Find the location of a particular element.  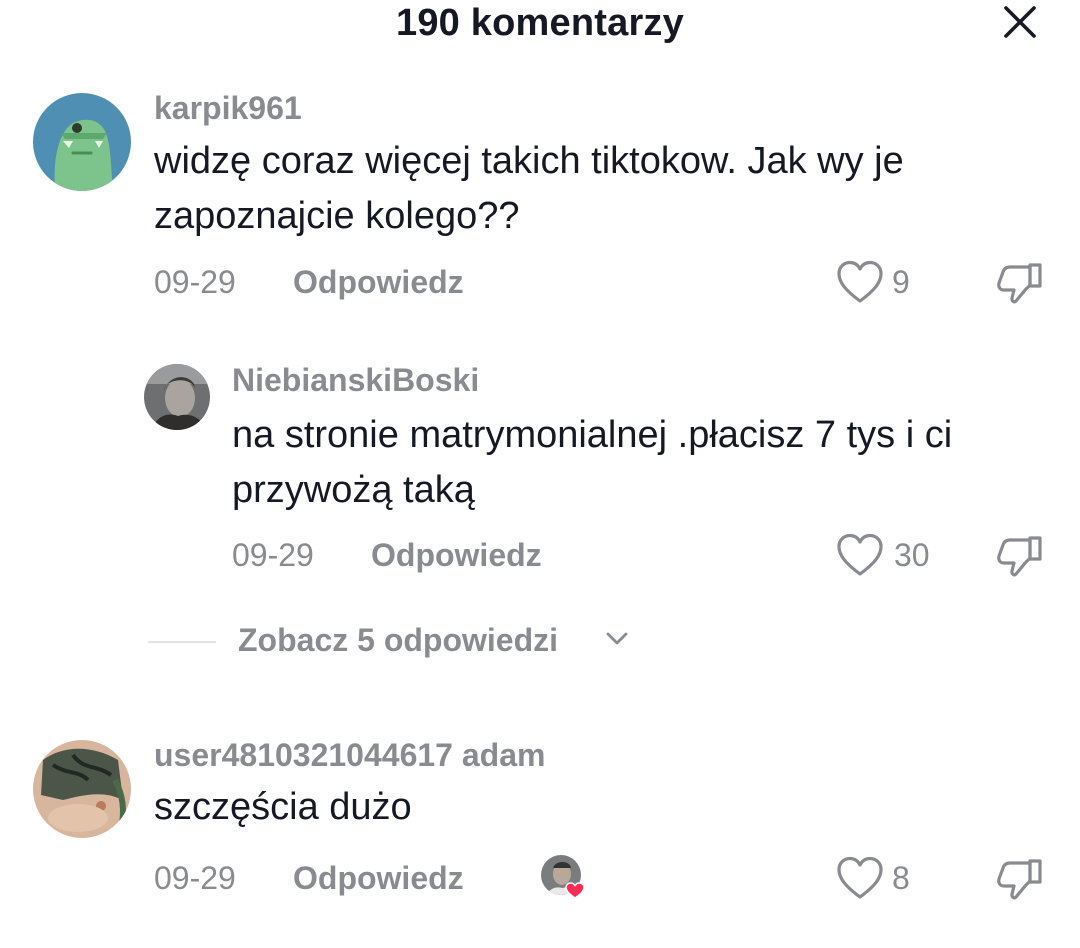

comment-username: karpik961 is located at coordinates (228, 108).